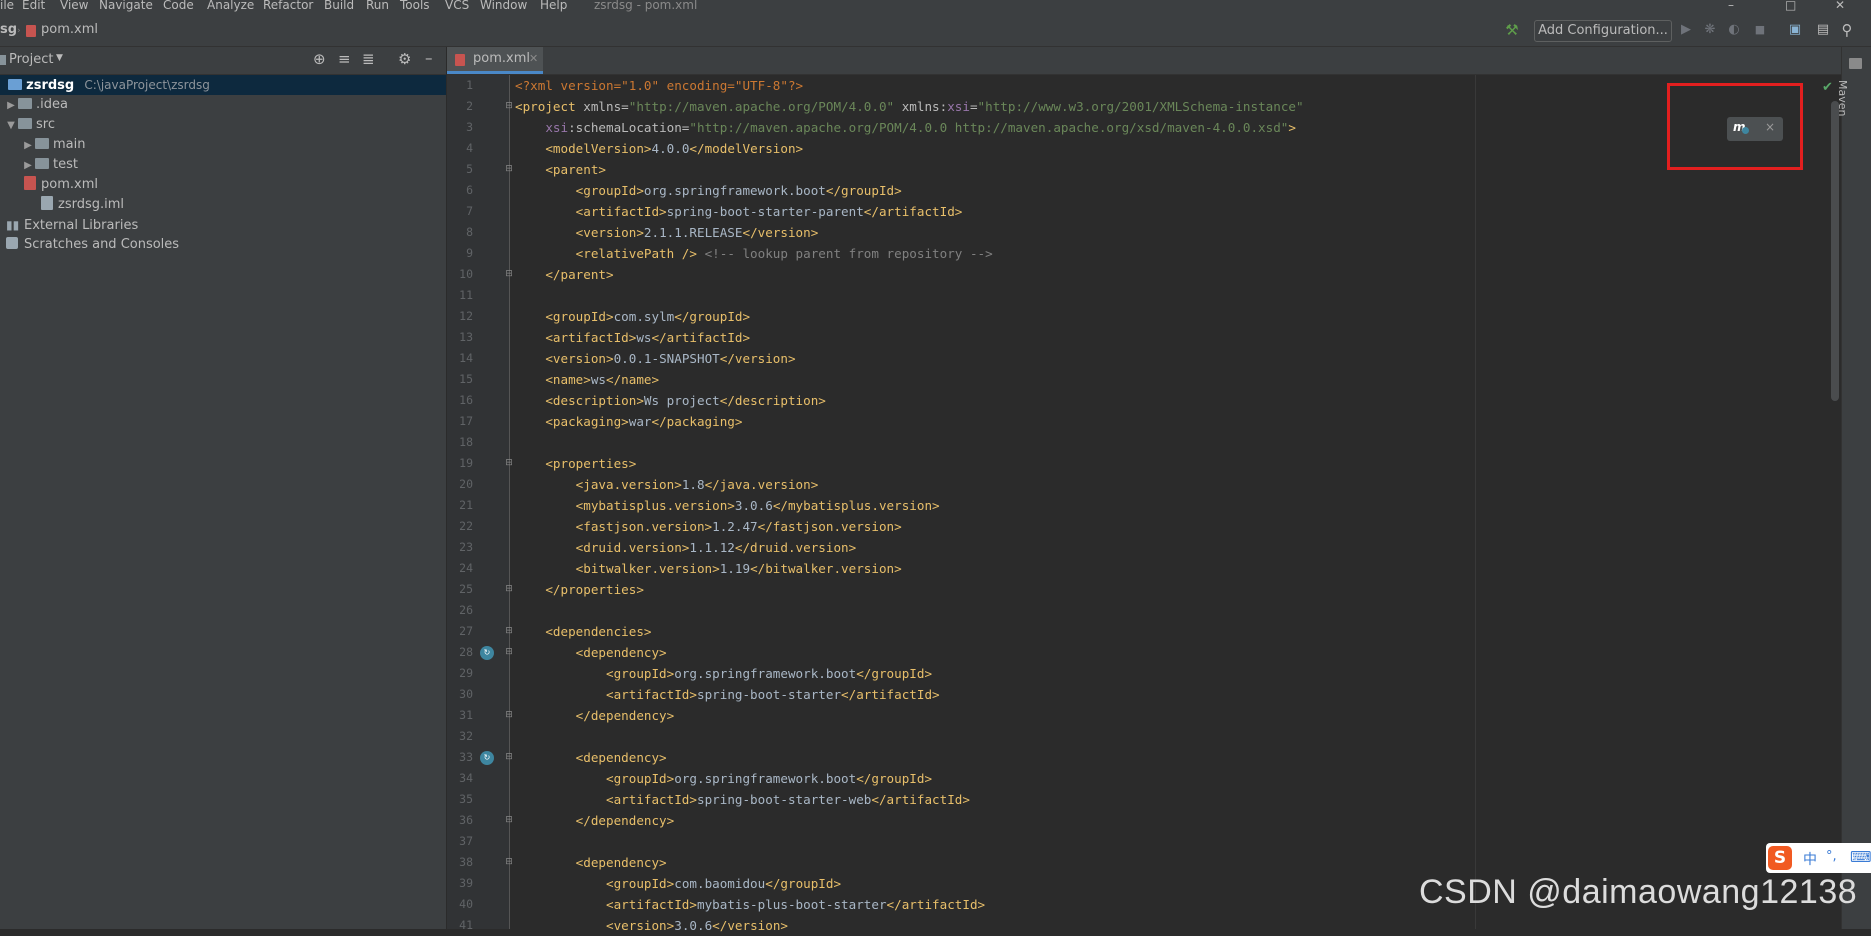 The width and height of the screenshot is (1871, 936). What do you see at coordinates (8, 29) in the screenshot?
I see `breadcrumb-project: sg` at bounding box center [8, 29].